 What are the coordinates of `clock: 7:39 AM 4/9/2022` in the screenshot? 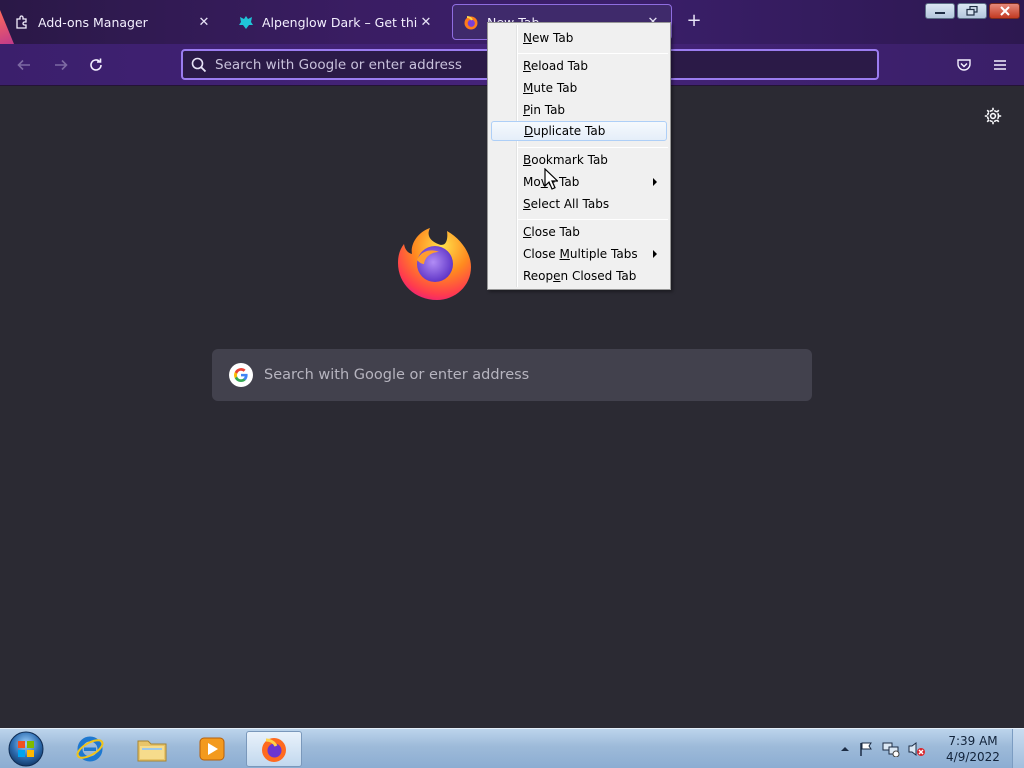 It's located at (973, 749).